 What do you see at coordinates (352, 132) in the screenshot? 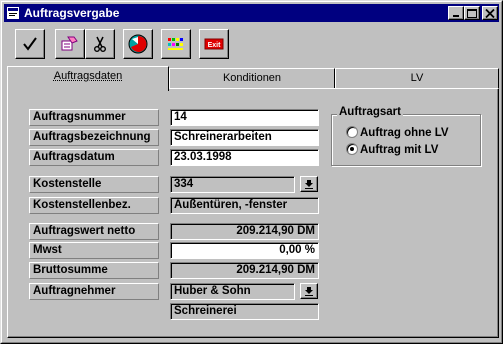
I see `radio-unselected-icon` at bounding box center [352, 132].